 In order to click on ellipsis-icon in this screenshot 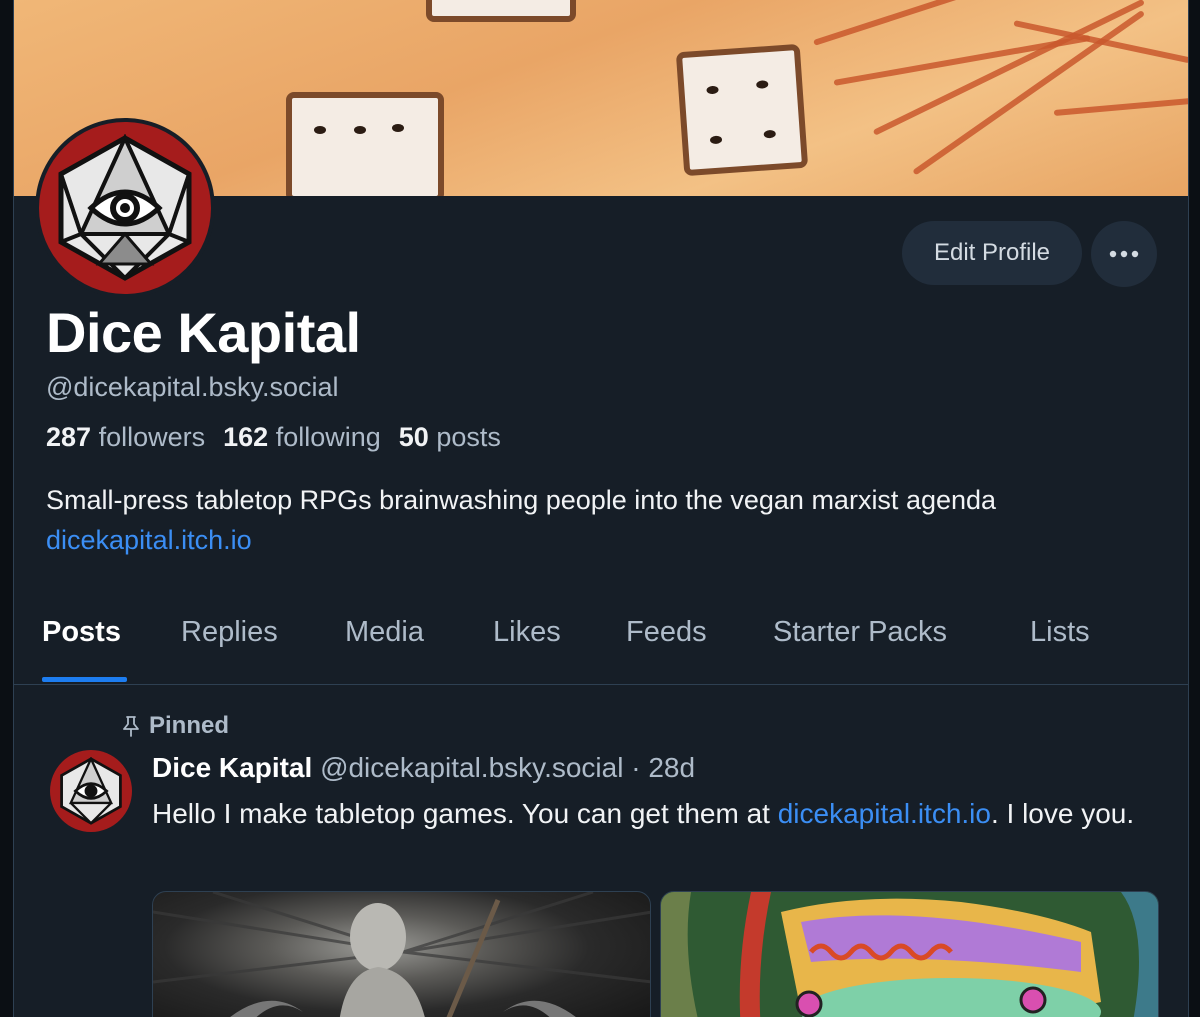, I will do `click(1124, 254)`.